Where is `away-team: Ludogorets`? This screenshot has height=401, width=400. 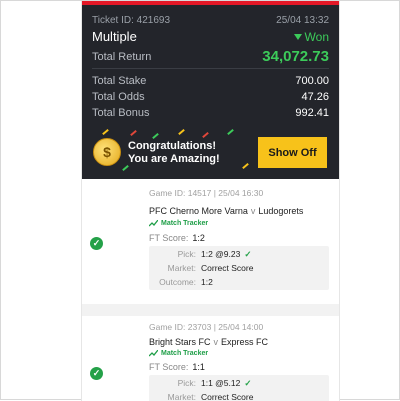
away-team: Ludogorets is located at coordinates (281, 211).